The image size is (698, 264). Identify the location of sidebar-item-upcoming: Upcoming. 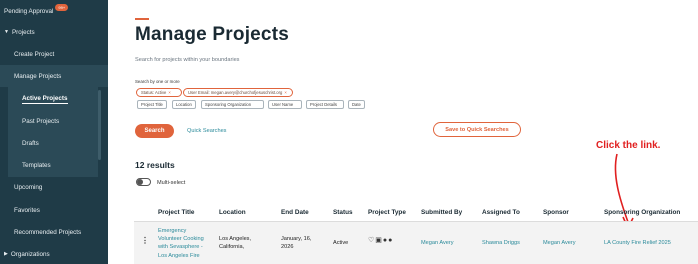
(54, 187).